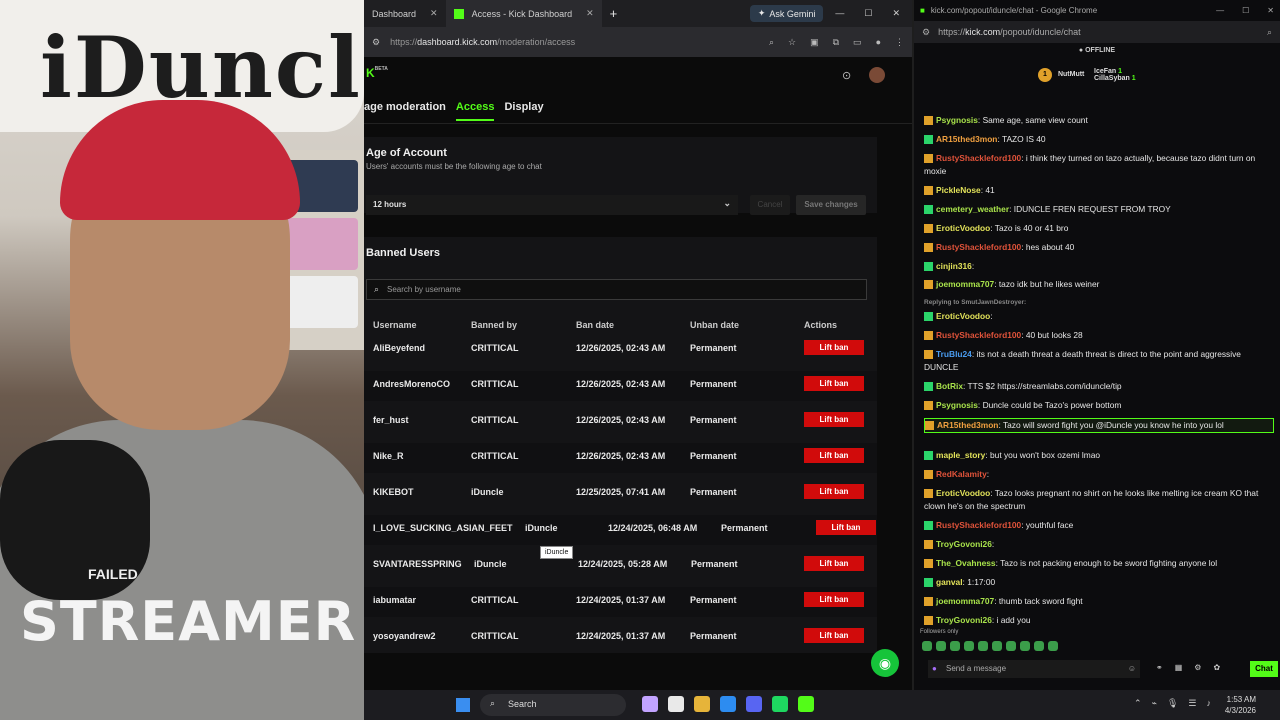  I want to click on tab-access: Access - Kick Dashboard ✕, so click(523, 13).